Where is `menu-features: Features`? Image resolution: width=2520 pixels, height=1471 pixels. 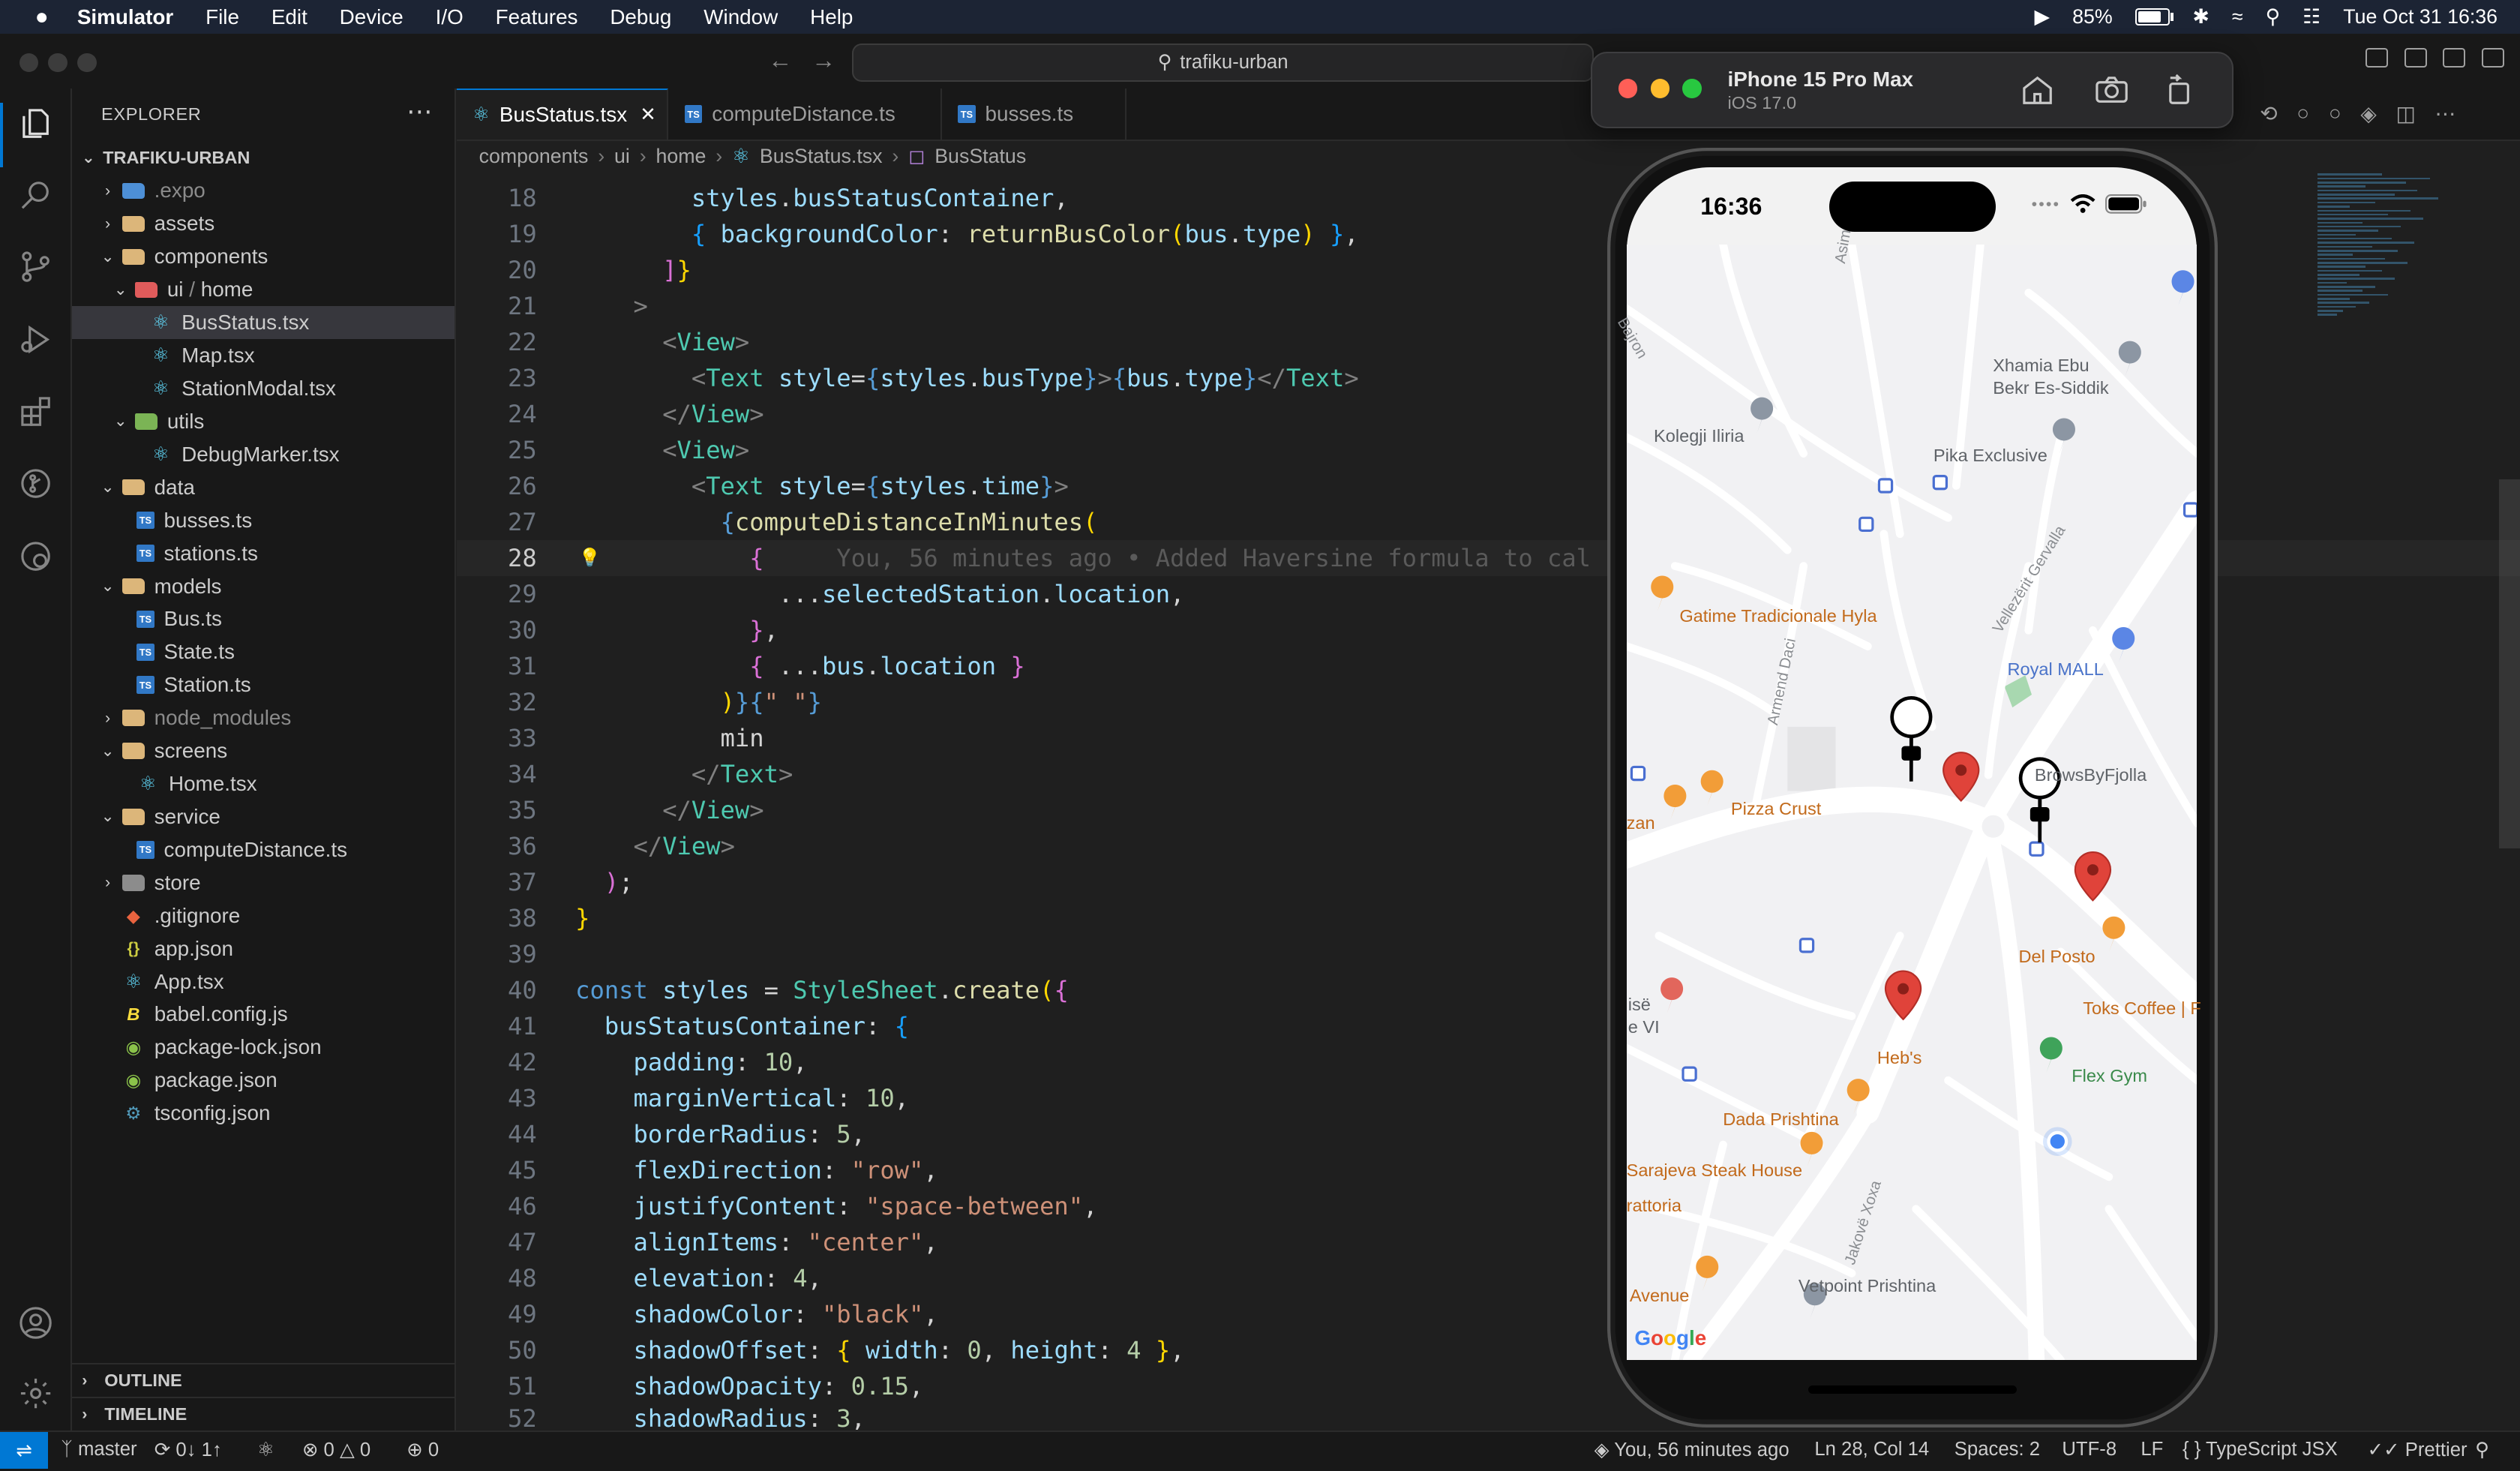 menu-features: Features is located at coordinates (537, 17).